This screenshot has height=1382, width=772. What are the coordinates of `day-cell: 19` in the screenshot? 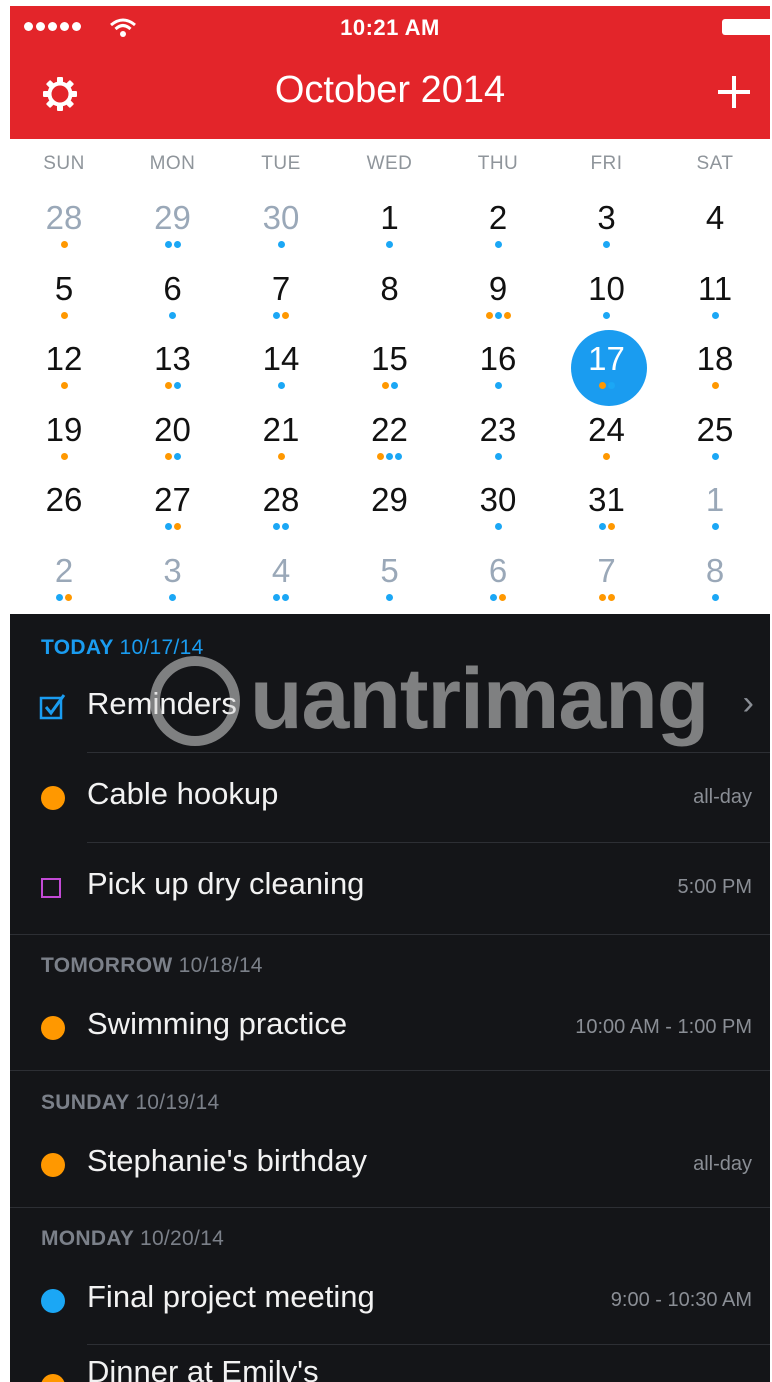 It's located at (64, 443).